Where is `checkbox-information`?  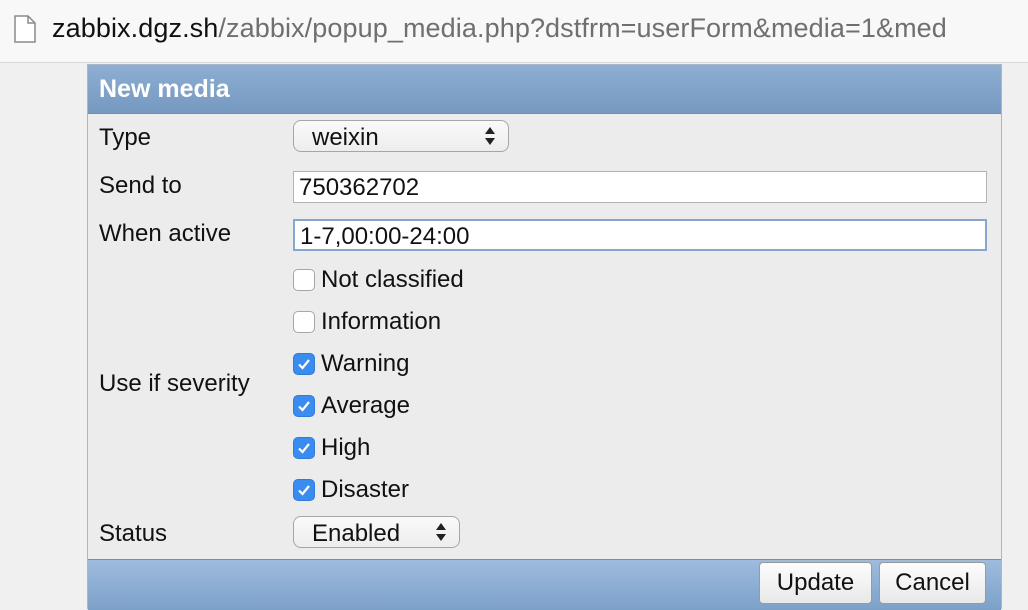
checkbox-information is located at coordinates (304, 322).